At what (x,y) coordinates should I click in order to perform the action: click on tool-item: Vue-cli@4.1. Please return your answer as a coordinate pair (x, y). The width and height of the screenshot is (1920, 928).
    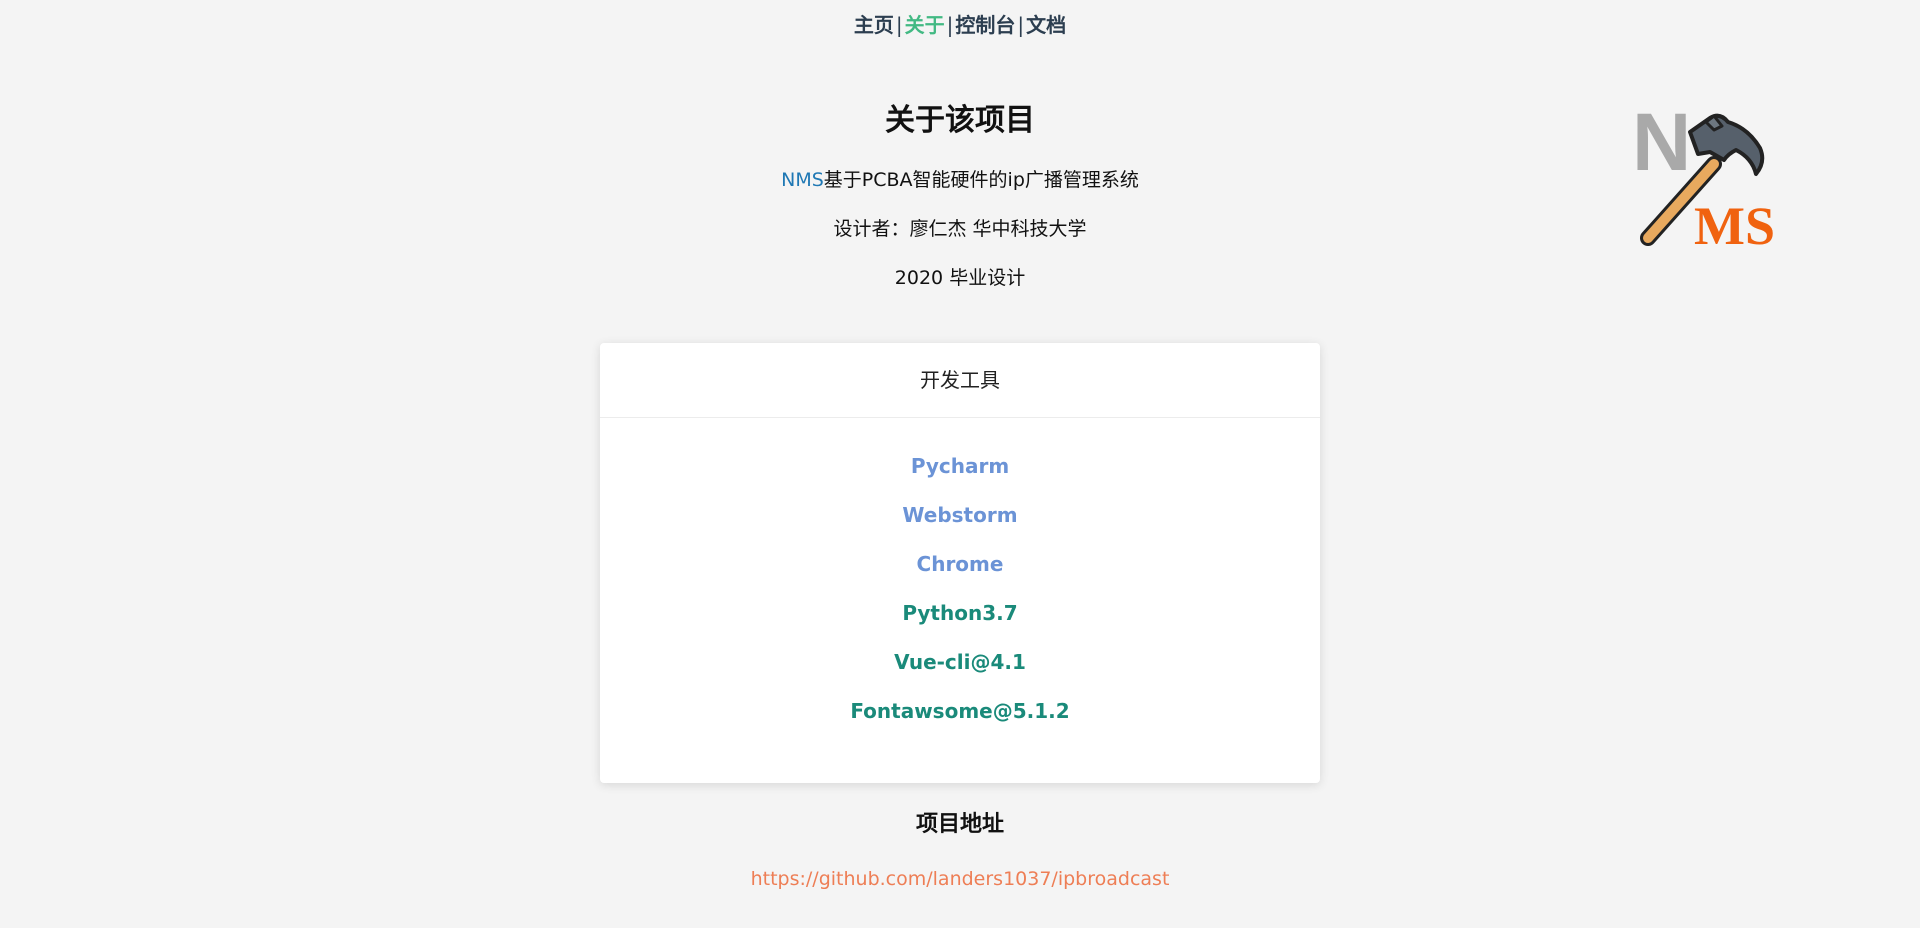
    Looking at the image, I should click on (960, 662).